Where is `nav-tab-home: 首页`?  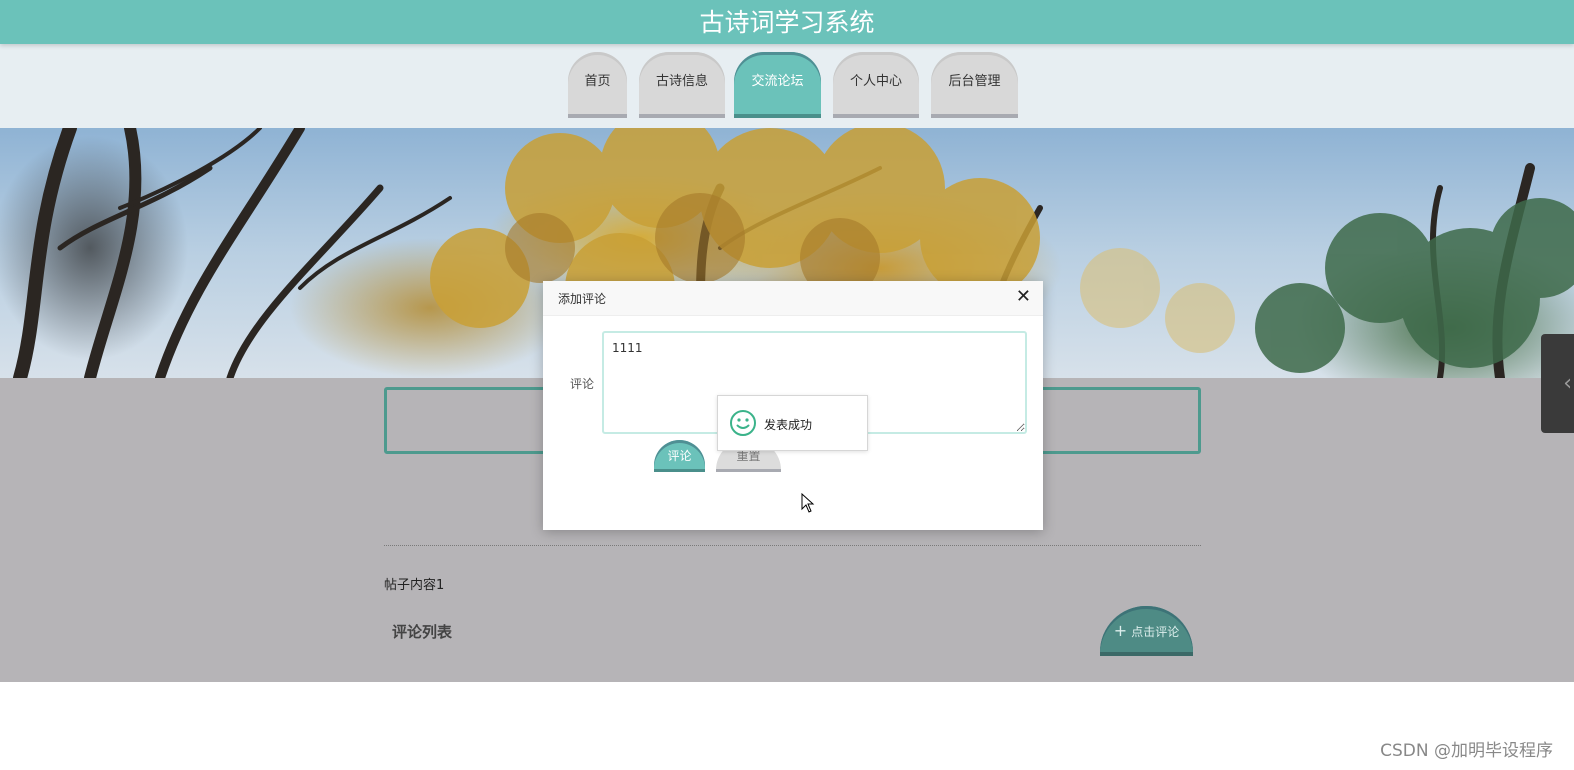
nav-tab-home: 首页 is located at coordinates (597, 85).